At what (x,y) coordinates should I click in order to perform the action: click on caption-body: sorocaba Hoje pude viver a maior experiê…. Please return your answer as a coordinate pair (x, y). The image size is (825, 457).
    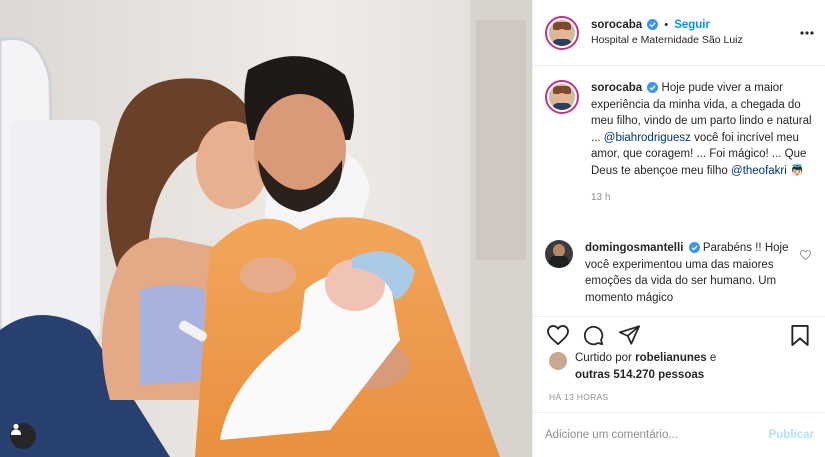
    Looking at the image, I should click on (703, 143).